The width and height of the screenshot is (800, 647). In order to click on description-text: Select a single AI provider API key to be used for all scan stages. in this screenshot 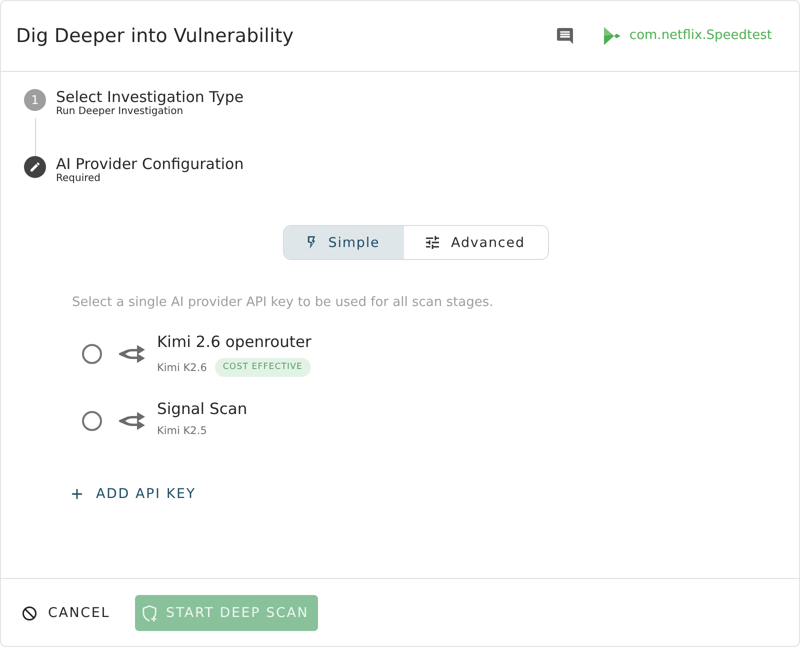, I will do `click(283, 302)`.